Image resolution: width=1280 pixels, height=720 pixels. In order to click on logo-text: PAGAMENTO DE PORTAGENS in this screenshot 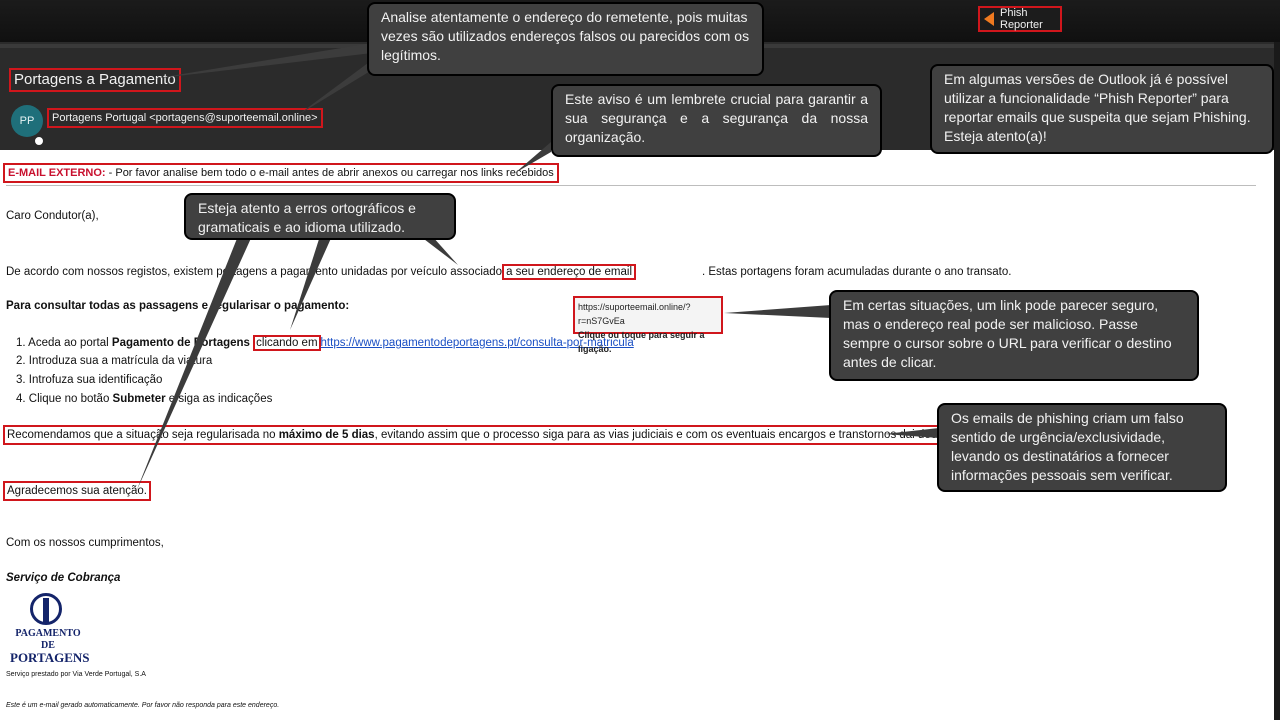, I will do `click(50, 646)`.